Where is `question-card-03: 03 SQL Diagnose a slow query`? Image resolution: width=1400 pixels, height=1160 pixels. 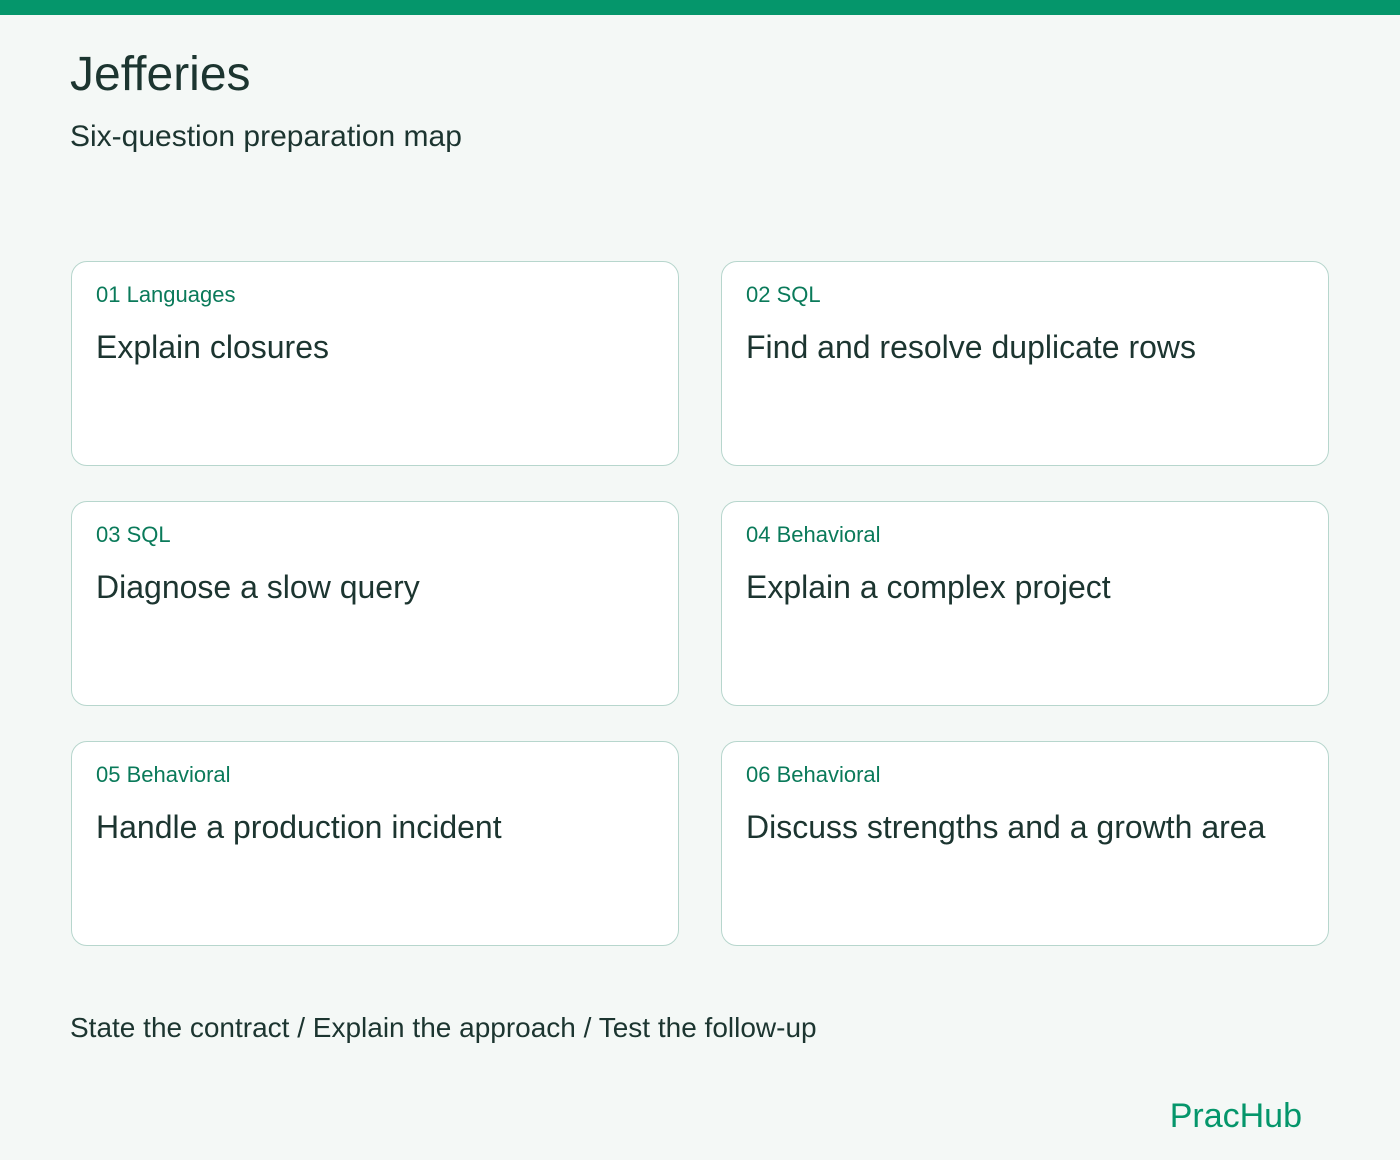
question-card-03: 03 SQL Diagnose a slow query is located at coordinates (375, 603).